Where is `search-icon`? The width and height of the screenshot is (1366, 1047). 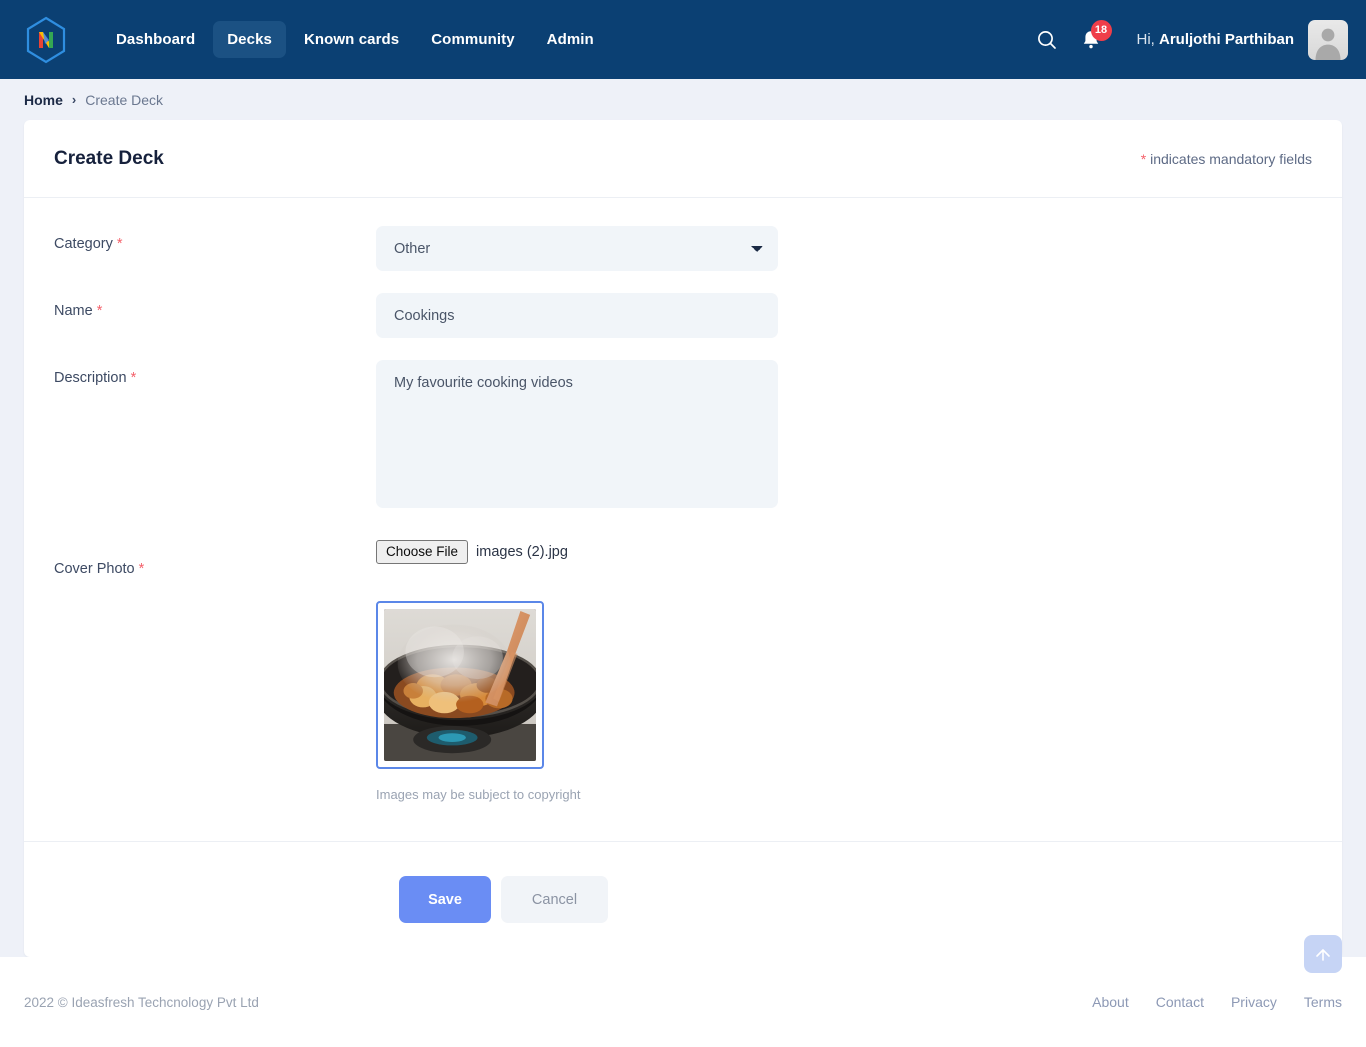 search-icon is located at coordinates (1046, 39).